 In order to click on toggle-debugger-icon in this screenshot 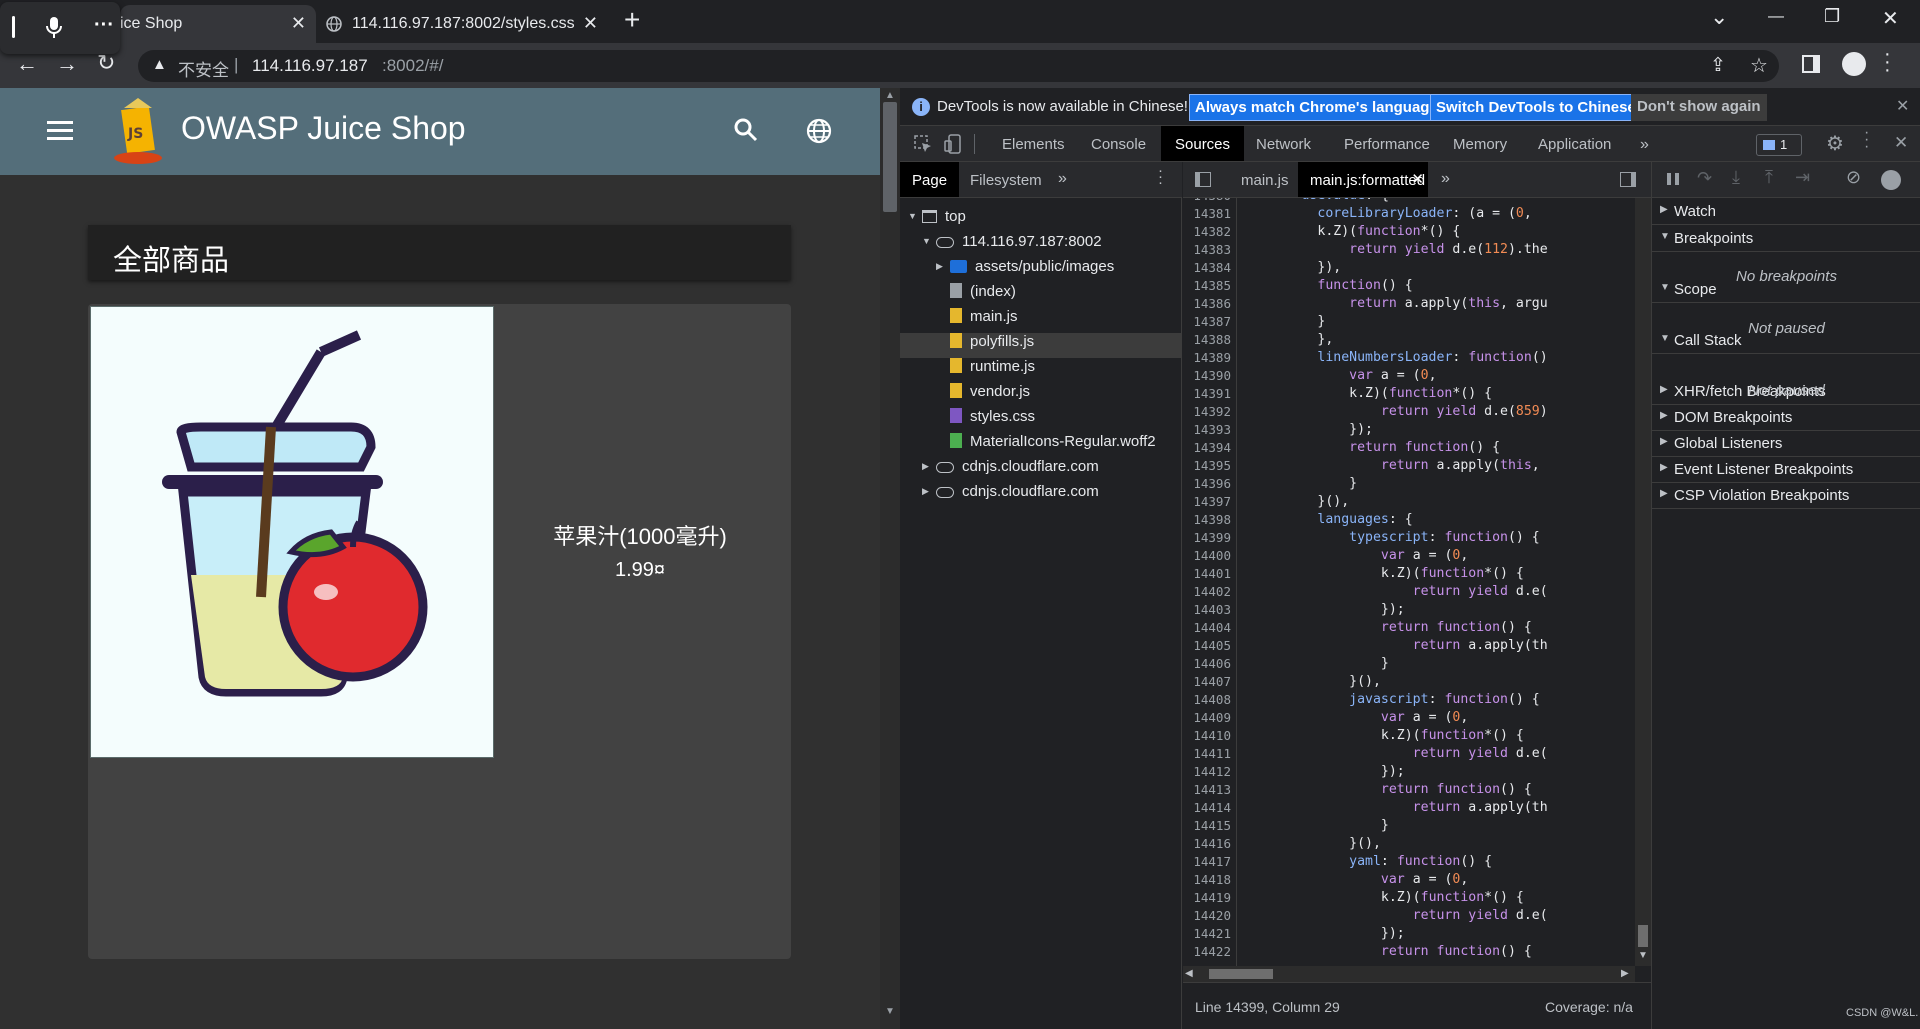, I will do `click(1628, 179)`.